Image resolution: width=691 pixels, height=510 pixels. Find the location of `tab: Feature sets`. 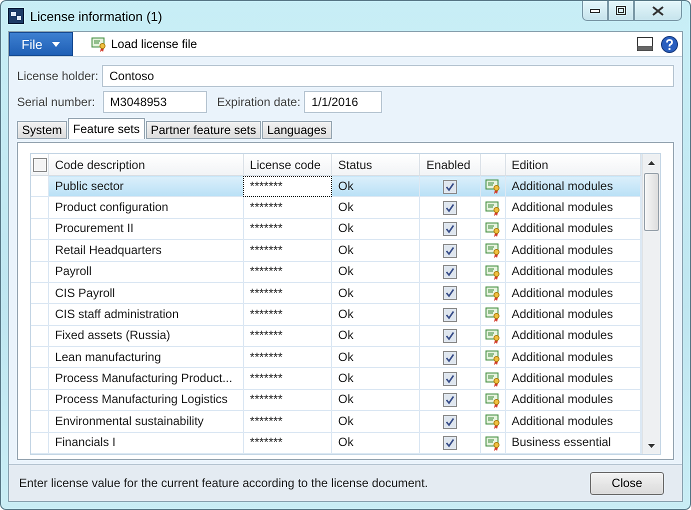

tab: Feature sets is located at coordinates (106, 128).